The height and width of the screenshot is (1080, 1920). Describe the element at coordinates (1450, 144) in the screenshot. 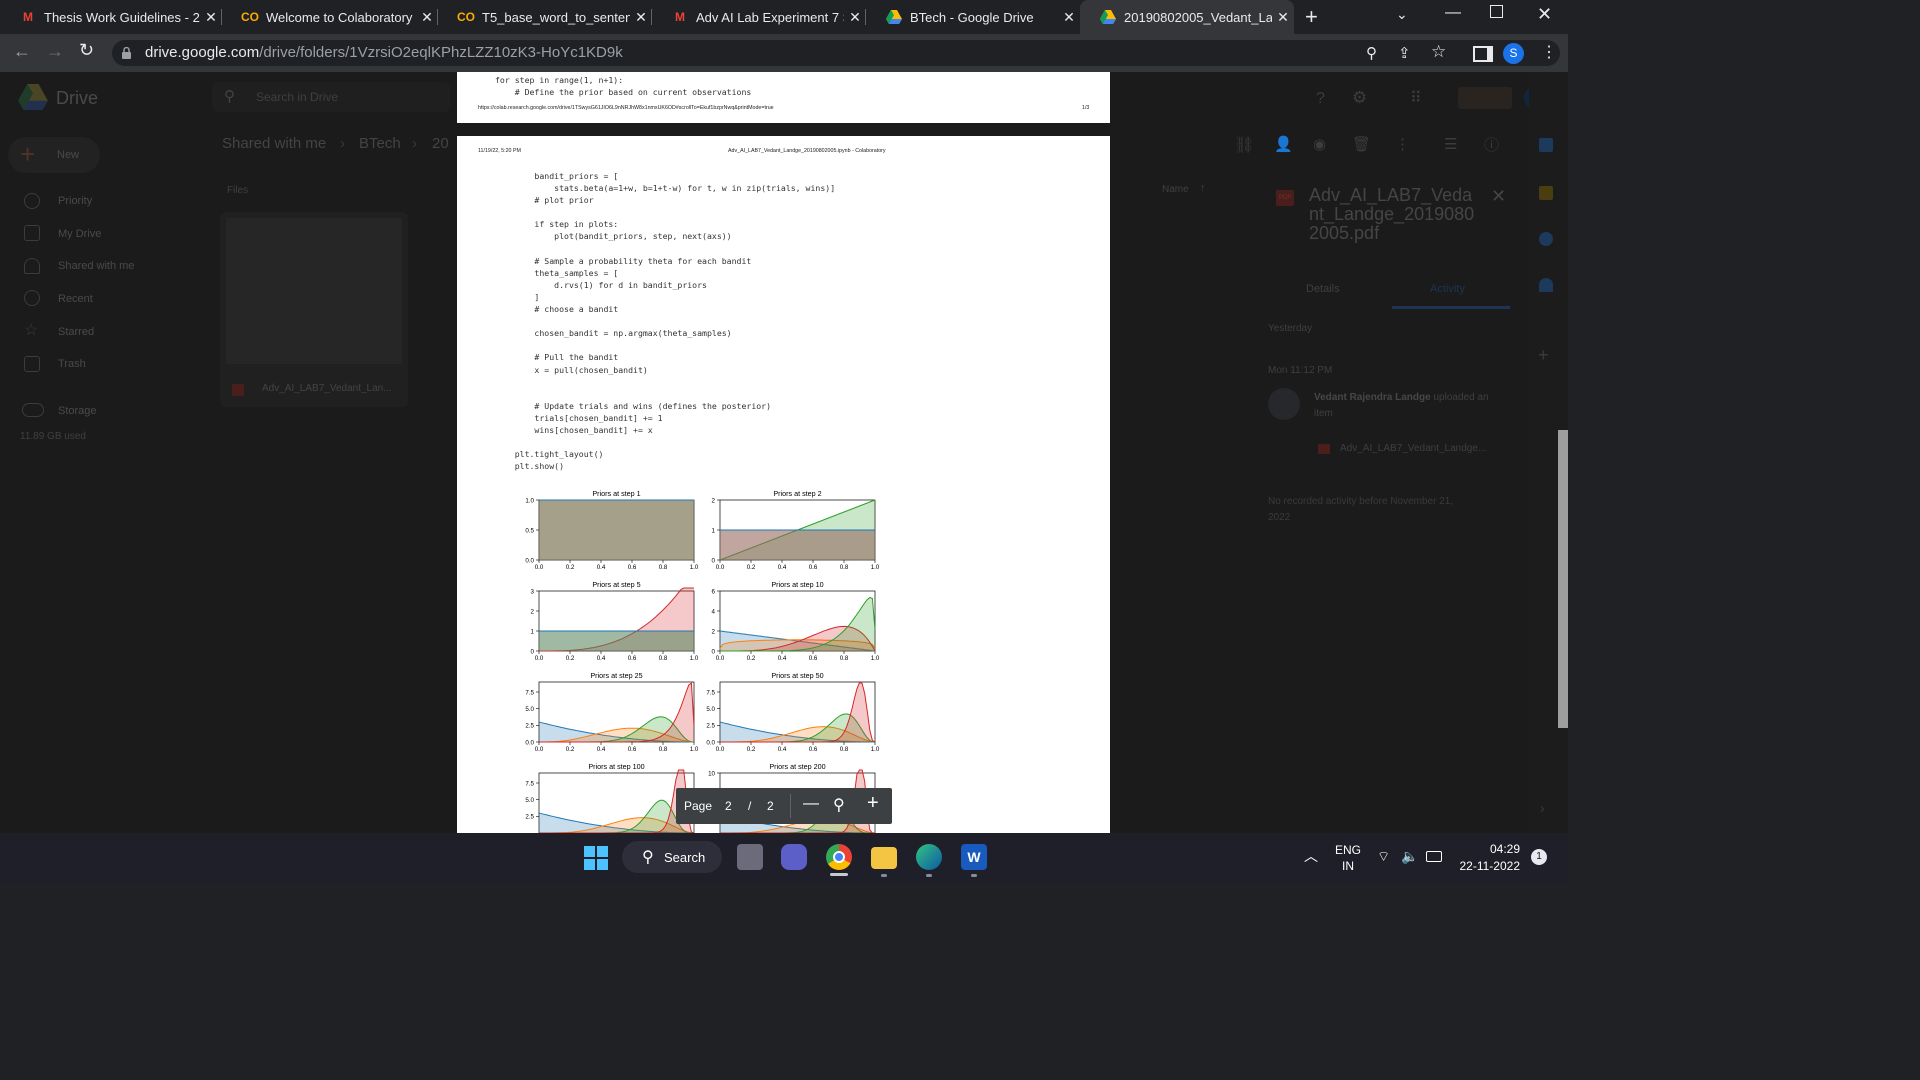

I see `list-view-icon: ☰` at that location.